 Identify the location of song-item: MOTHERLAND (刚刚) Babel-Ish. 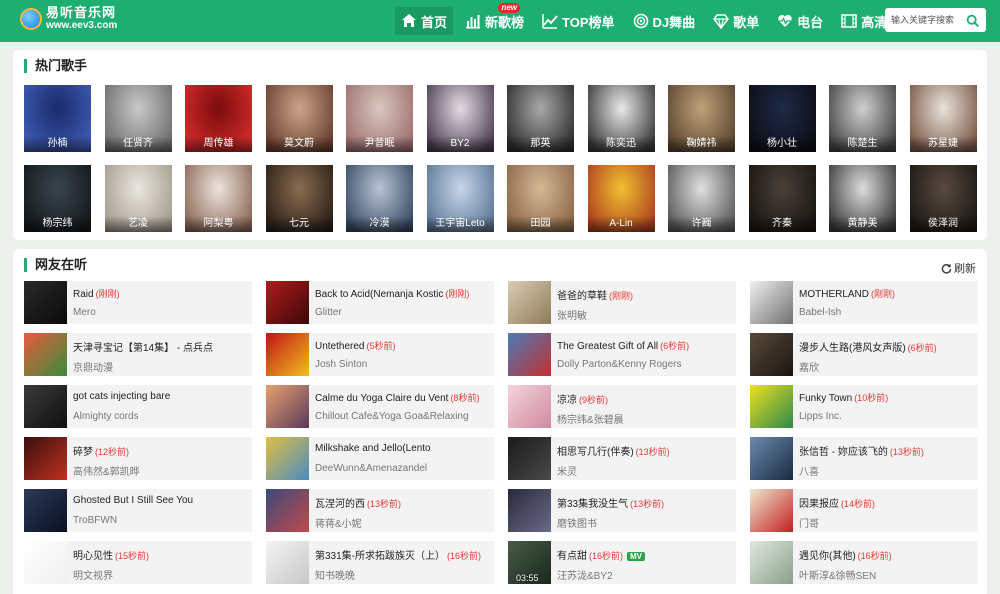
(864, 302).